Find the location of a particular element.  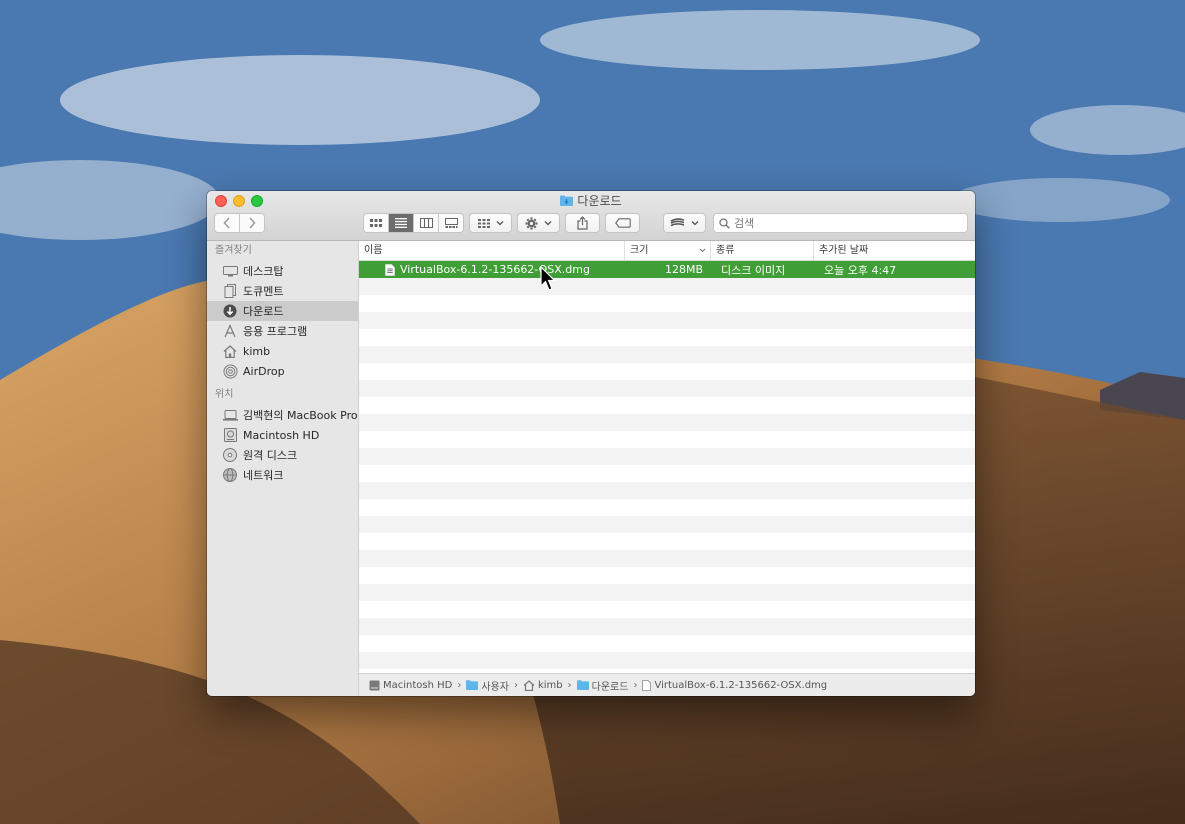

gear-icon is located at coordinates (531, 223).